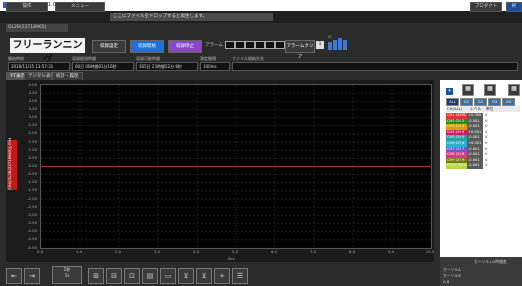  Describe the element at coordinates (150, 276) in the screenshot. I see `grid-icon: ▤` at that location.